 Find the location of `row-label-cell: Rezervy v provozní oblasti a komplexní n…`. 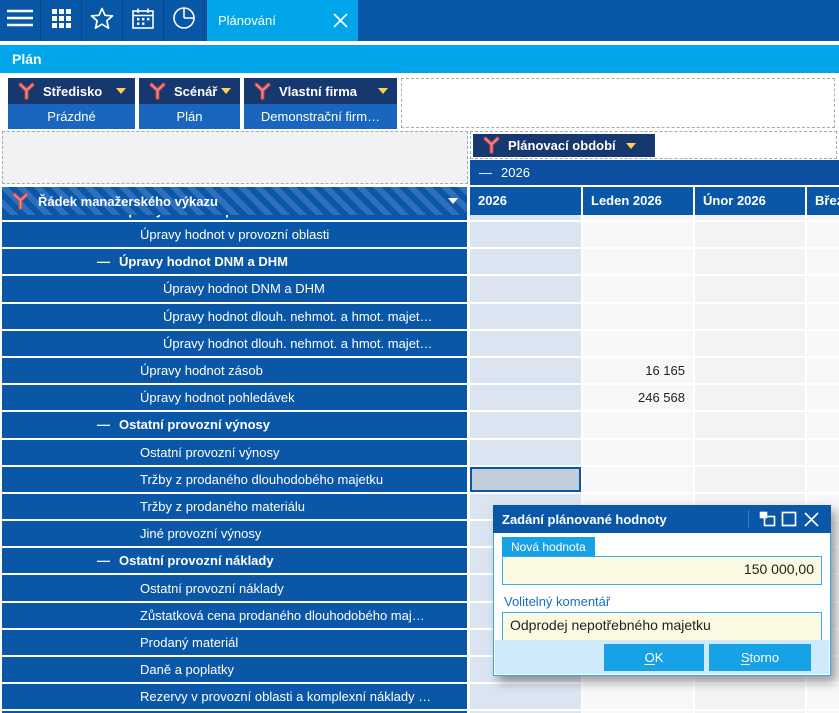

row-label-cell: Rezervy v provozní oblasti a komplexní n… is located at coordinates (234, 697).